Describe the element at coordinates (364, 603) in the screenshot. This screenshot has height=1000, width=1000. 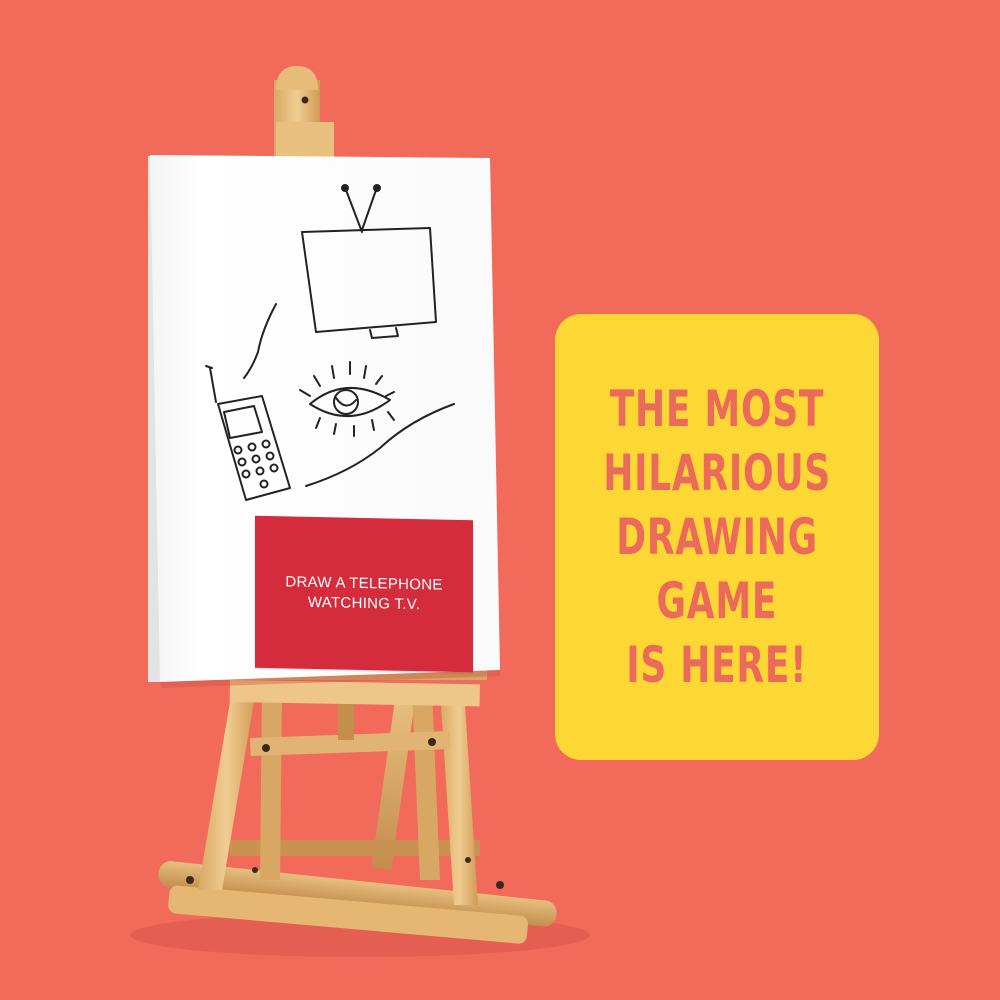
I see `prompt-card-line-2: WATCHING T.V.` at that location.